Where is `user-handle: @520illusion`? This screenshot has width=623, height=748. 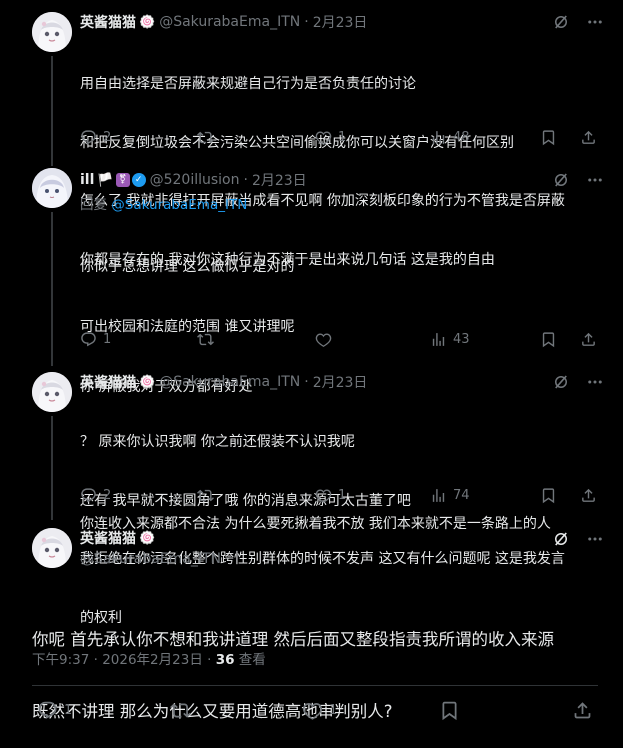
user-handle: @520illusion is located at coordinates (195, 180).